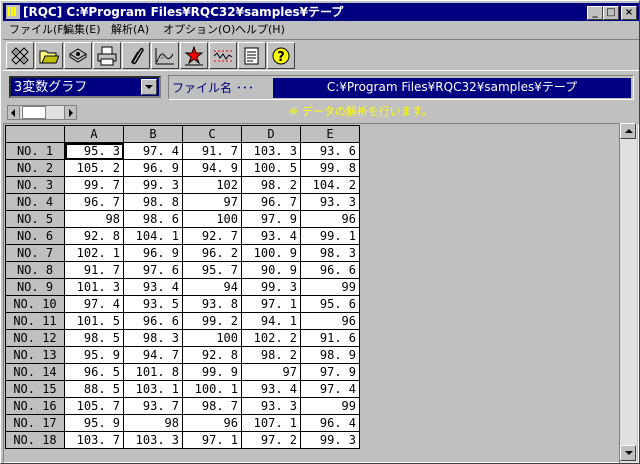 This screenshot has width=640, height=464. I want to click on data-cell: 93. 7, so click(153, 406).